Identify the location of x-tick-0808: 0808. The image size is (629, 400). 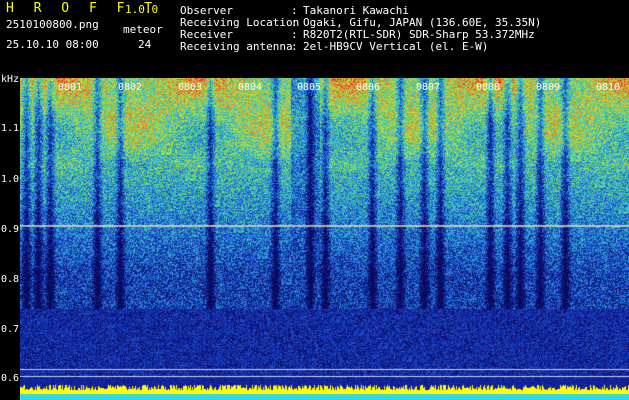
(488, 87).